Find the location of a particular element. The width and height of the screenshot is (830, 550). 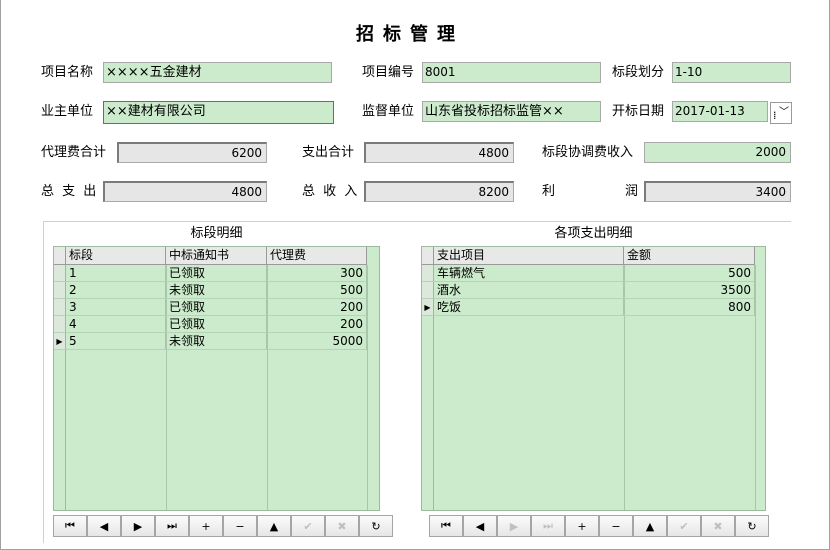

edit-triangle-icon: ▲ is located at coordinates (650, 526).